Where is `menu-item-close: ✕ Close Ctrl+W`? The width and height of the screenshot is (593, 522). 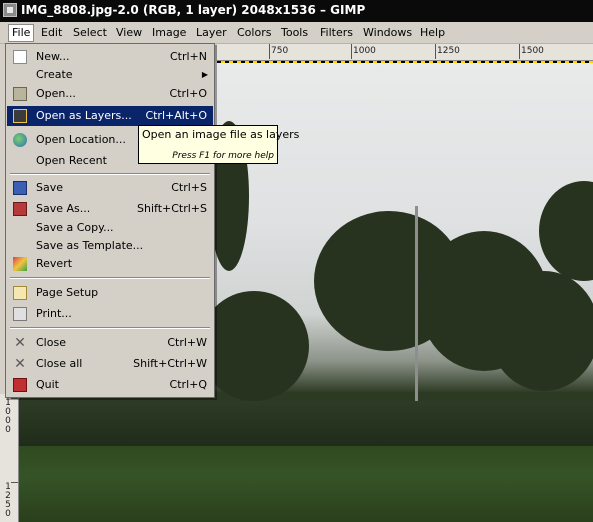
menu-item-close: ✕ Close Ctrl+W is located at coordinates (110, 343).